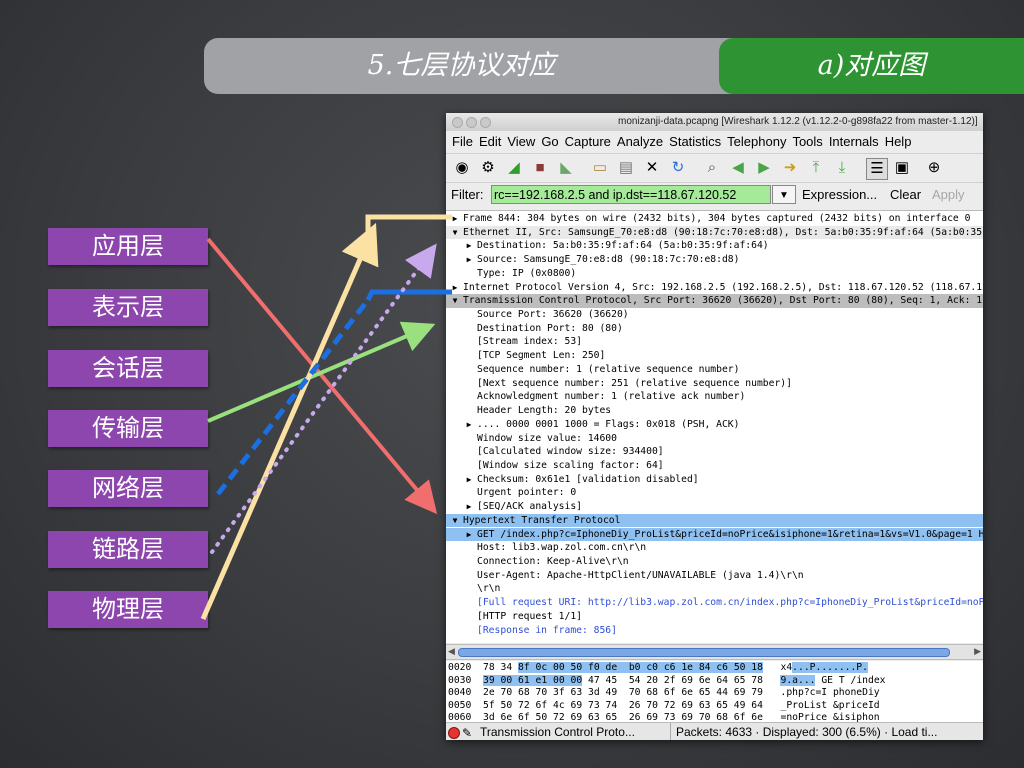  What do you see at coordinates (467, 732) in the screenshot?
I see `edit-comment-icon: ✎` at bounding box center [467, 732].